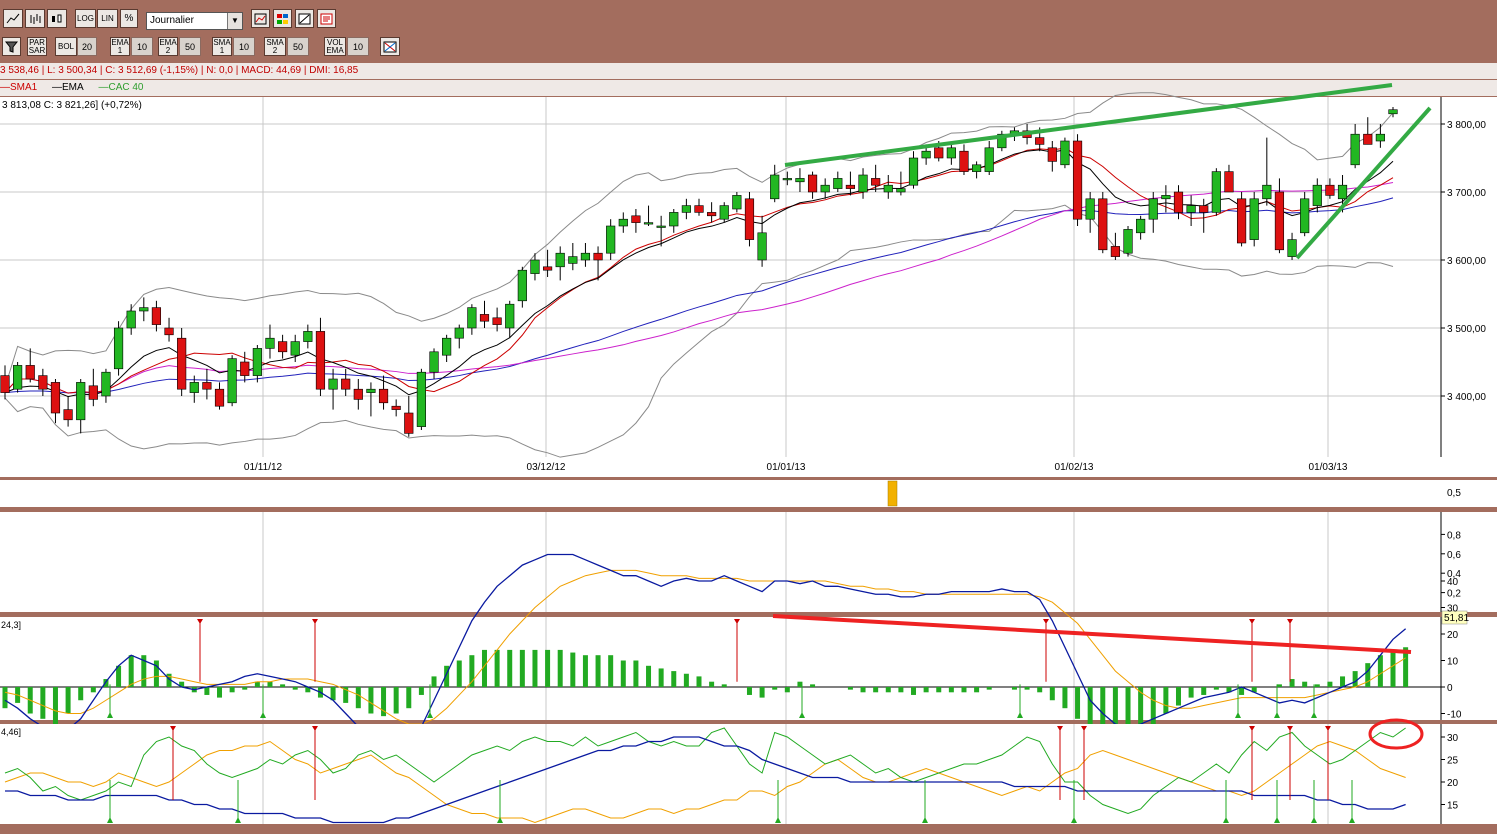 The image size is (1497, 834). Describe the element at coordinates (748, 467) in the screenshot. I see `date-axis` at that location.